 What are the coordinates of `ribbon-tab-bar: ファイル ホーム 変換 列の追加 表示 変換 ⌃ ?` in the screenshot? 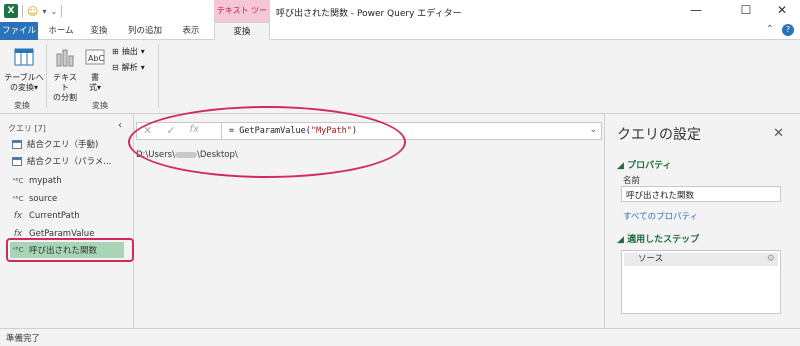 It's located at (400, 31).